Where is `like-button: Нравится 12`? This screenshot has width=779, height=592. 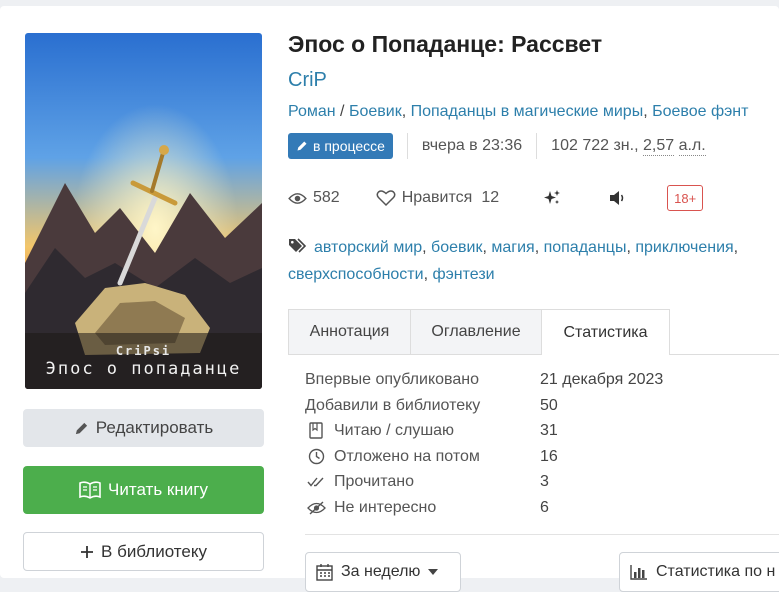
like-button: Нравится 12 is located at coordinates (437, 198).